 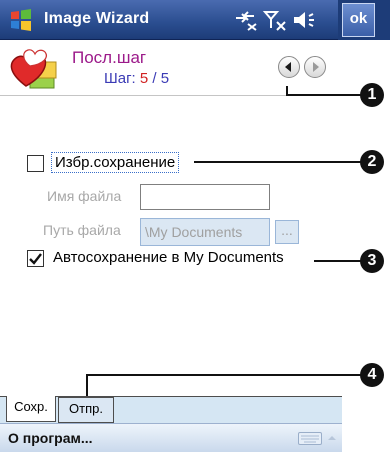 What do you see at coordinates (372, 375) in the screenshot?
I see `callout-badge-4: 4` at bounding box center [372, 375].